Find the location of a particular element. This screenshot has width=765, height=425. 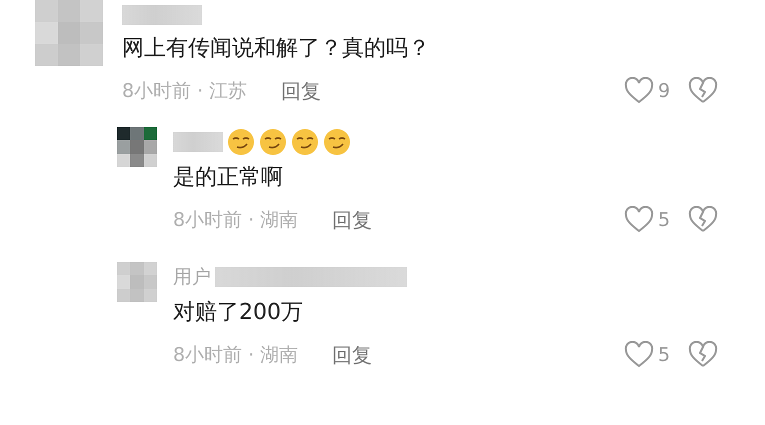

comment-text: 是的正常啊 is located at coordinates (228, 178).